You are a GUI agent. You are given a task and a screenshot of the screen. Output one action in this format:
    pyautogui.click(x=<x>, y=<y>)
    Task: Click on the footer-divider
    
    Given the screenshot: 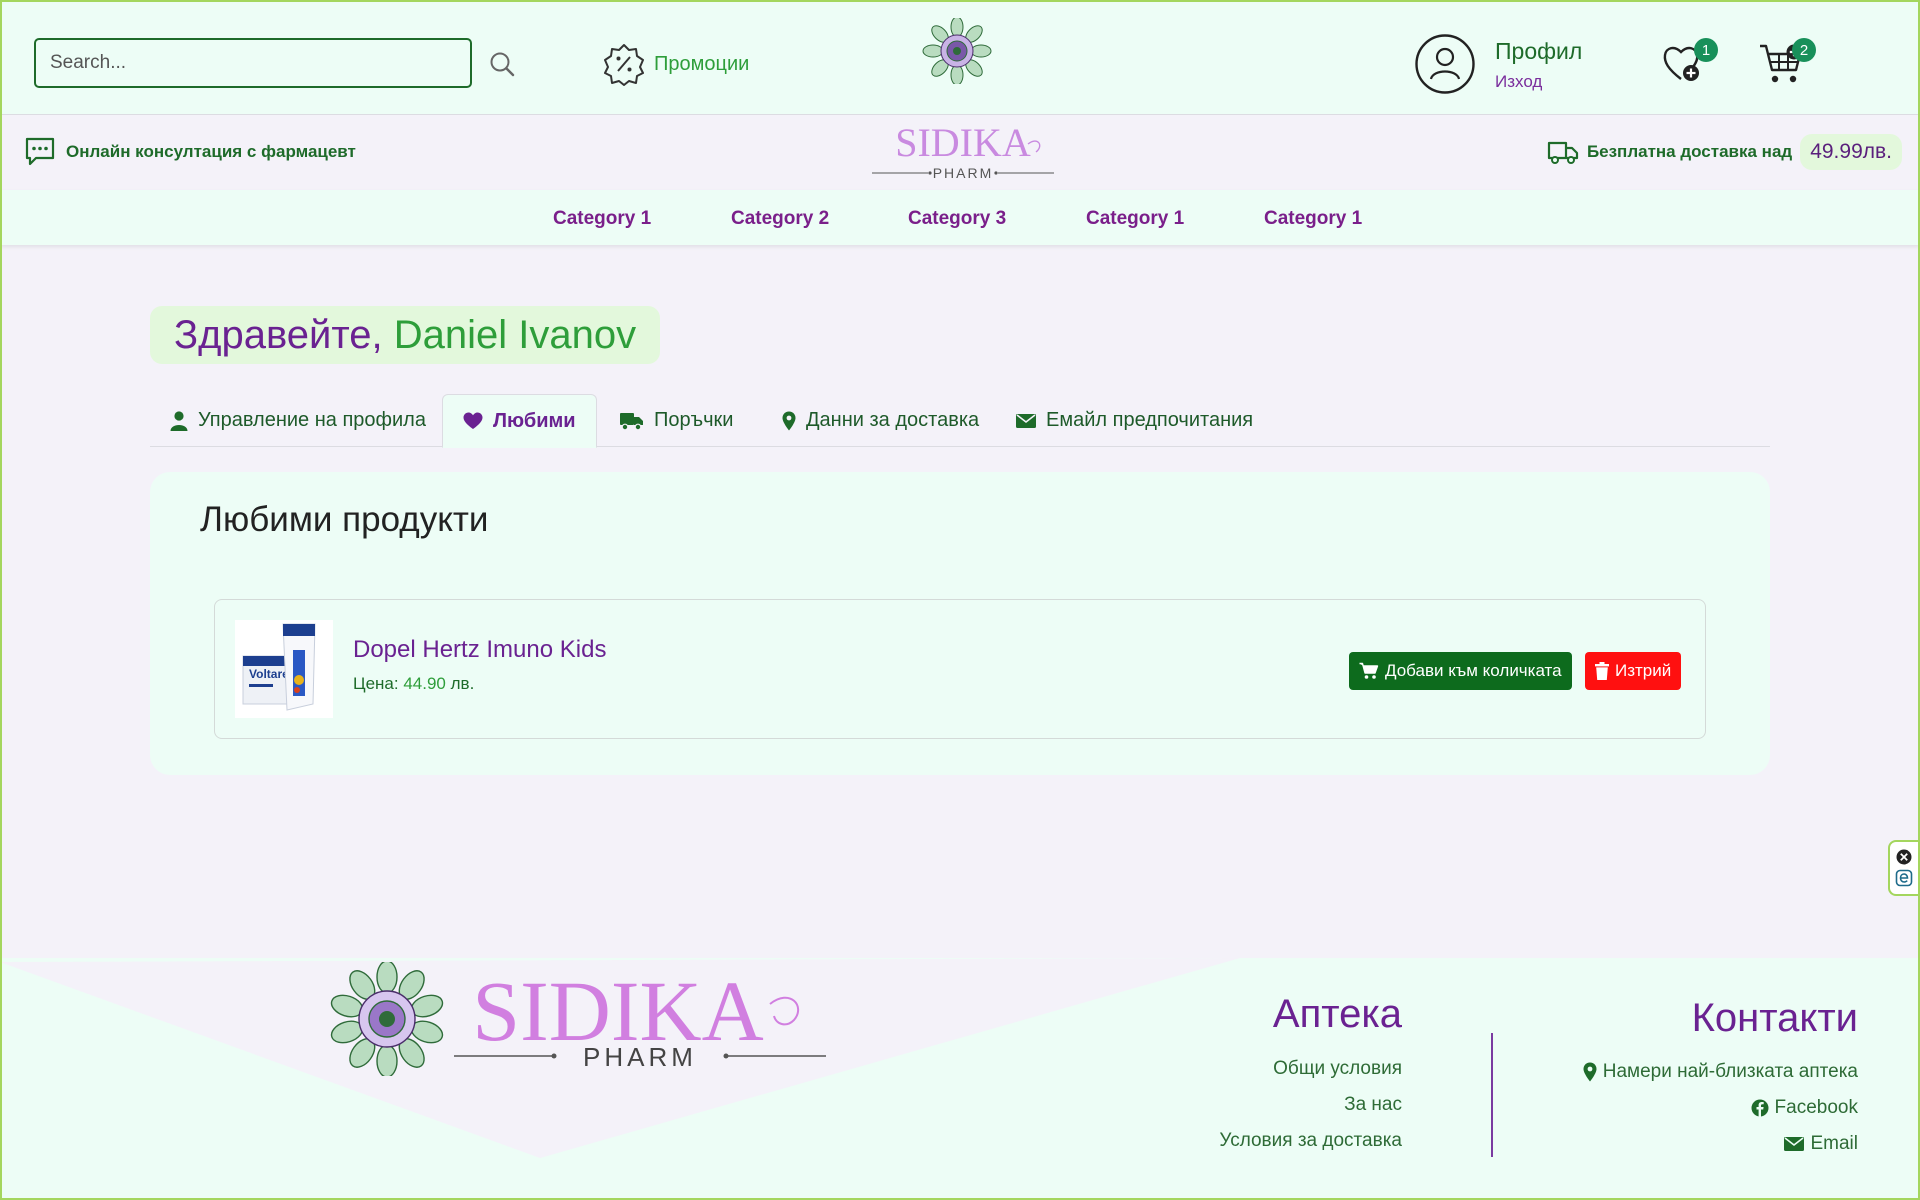 What is the action you would take?
    pyautogui.click(x=1492, y=1095)
    